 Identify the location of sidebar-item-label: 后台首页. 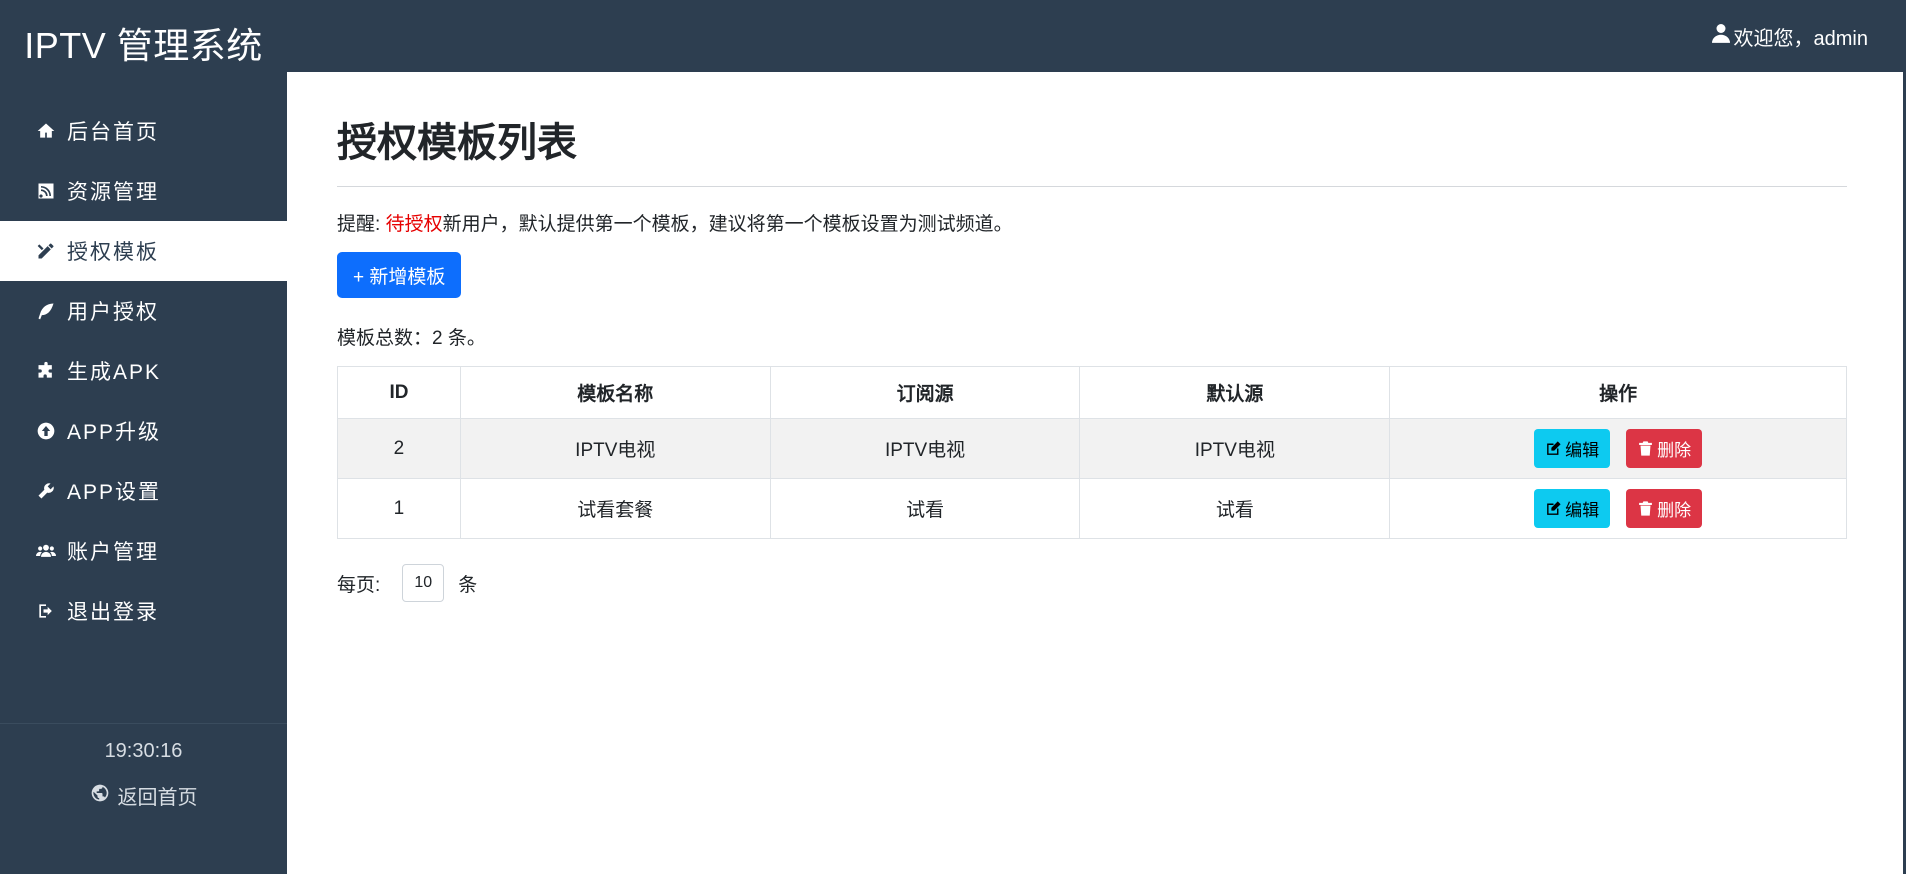
(113, 132).